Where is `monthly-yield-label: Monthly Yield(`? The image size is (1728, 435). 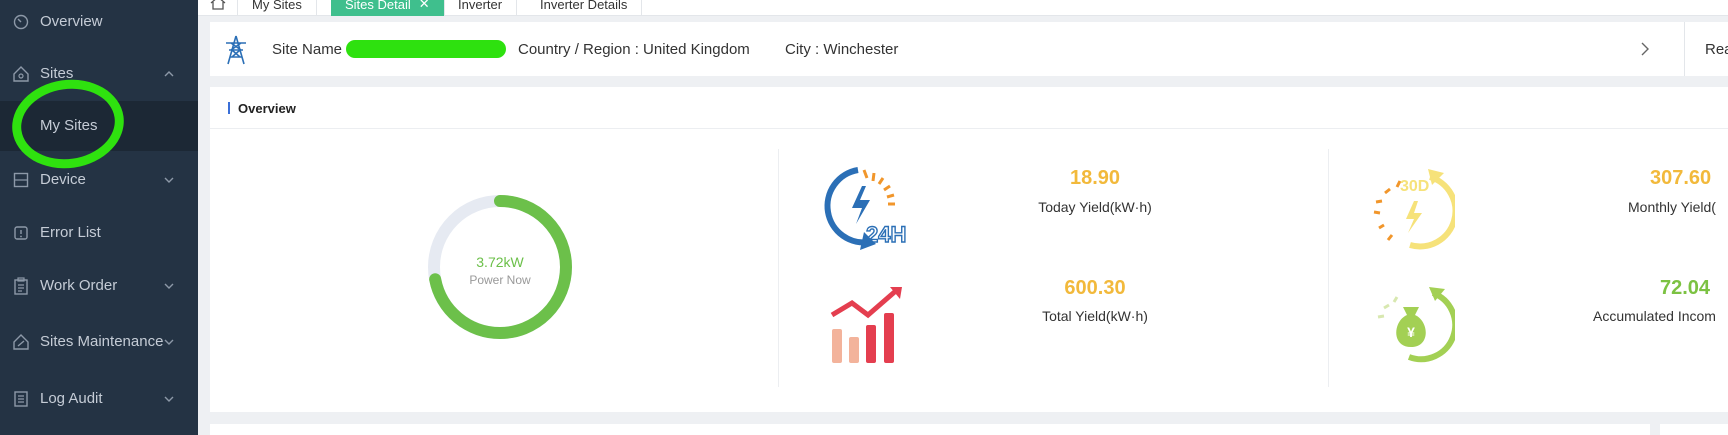 monthly-yield-label: Monthly Yield( is located at coordinates (1672, 207).